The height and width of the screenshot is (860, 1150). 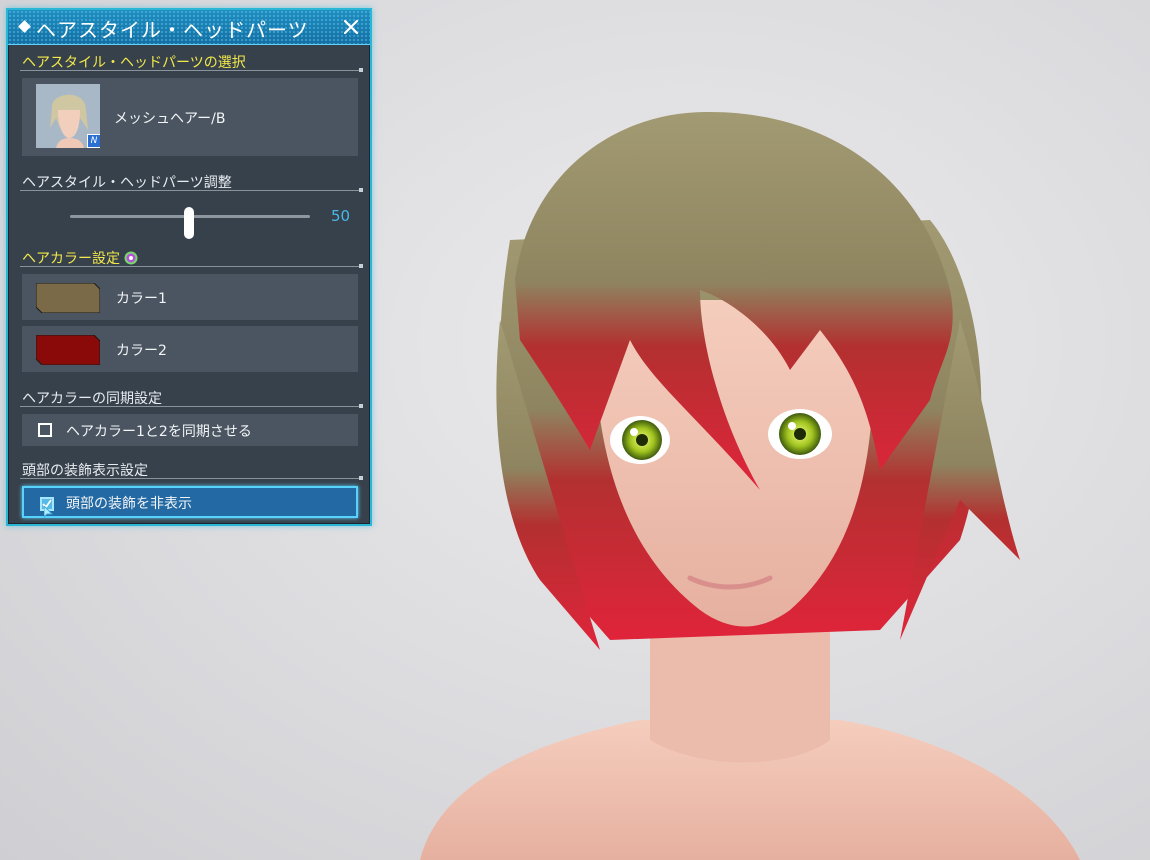 What do you see at coordinates (170, 119) in the screenshot?
I see `hairstyle-name: メッシュヘアー/B` at bounding box center [170, 119].